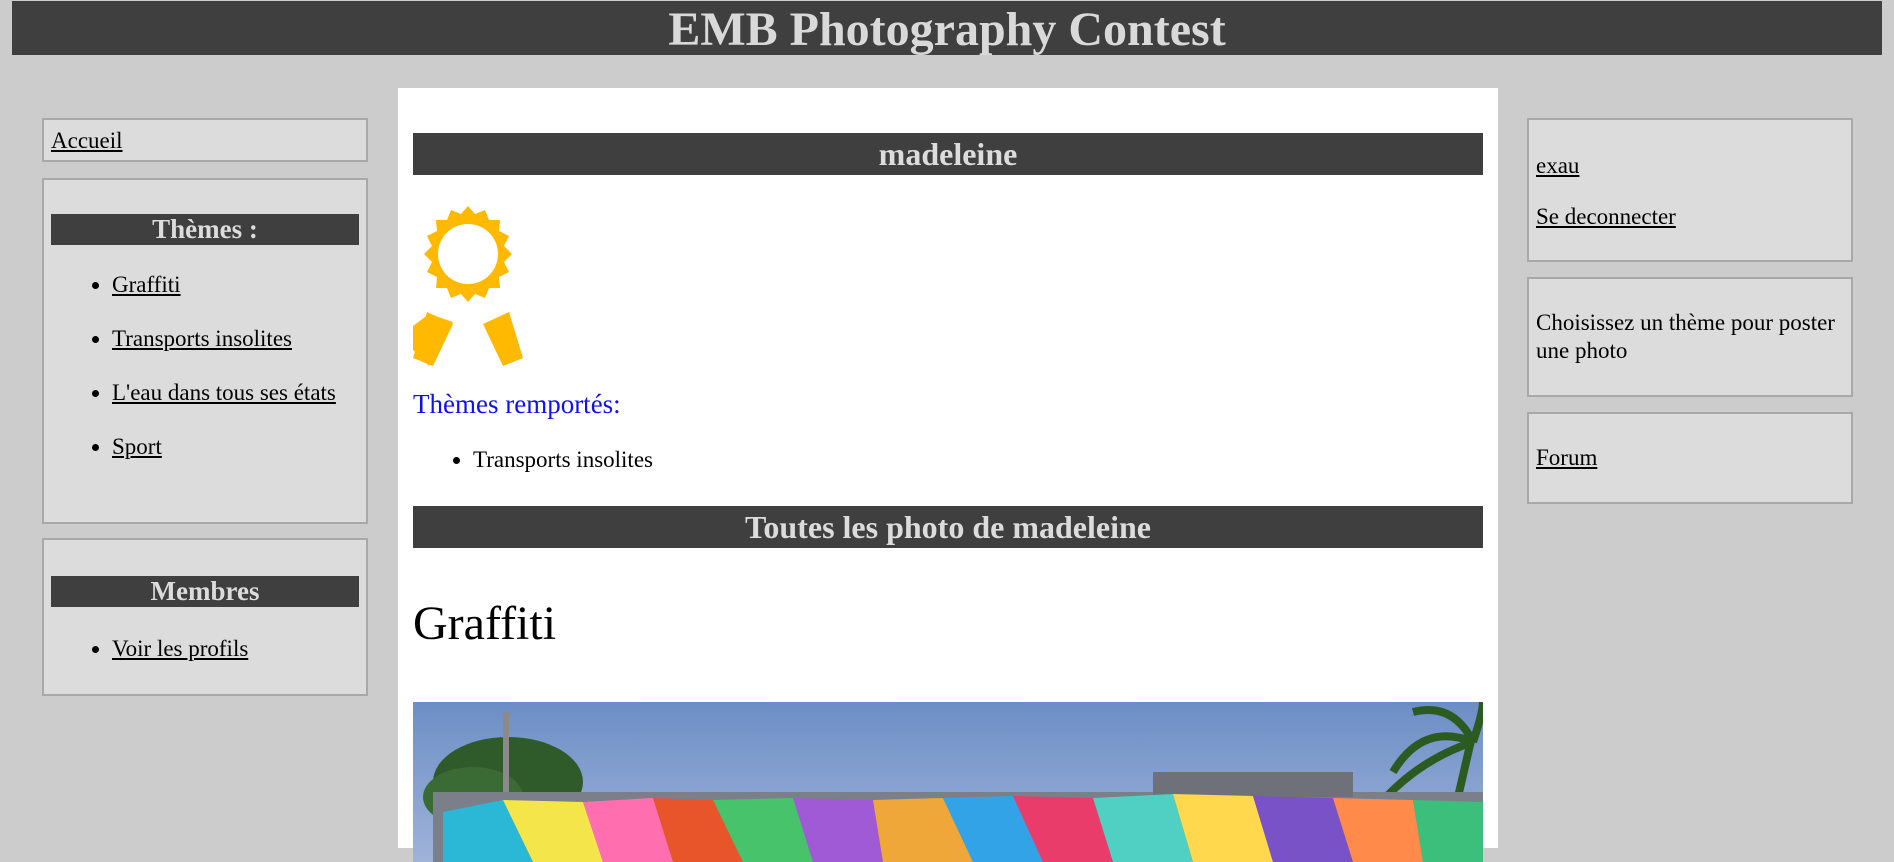 The width and height of the screenshot is (1894, 862). I want to click on theme-item: Transports insolites, so click(239, 339).